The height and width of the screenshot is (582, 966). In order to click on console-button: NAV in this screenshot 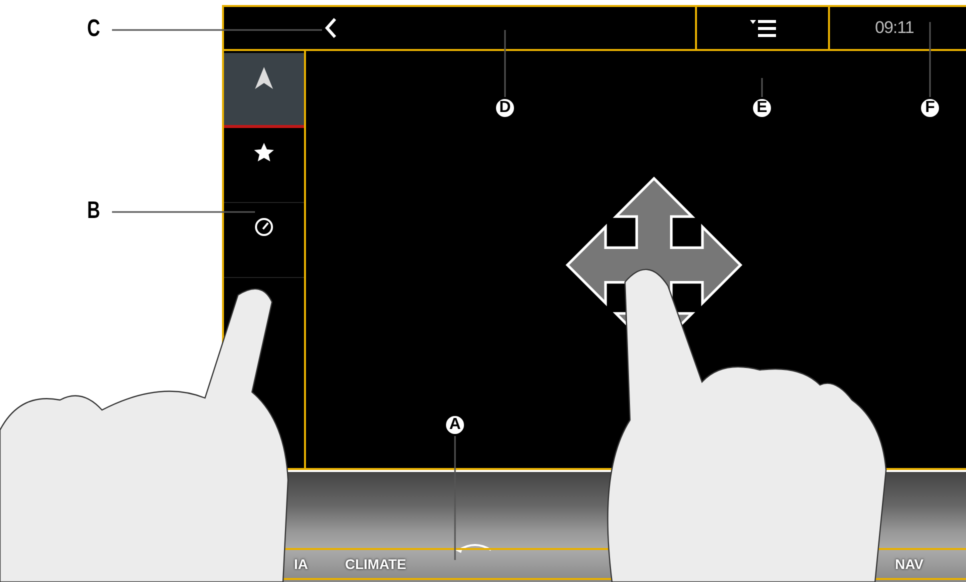, I will do `click(909, 564)`.